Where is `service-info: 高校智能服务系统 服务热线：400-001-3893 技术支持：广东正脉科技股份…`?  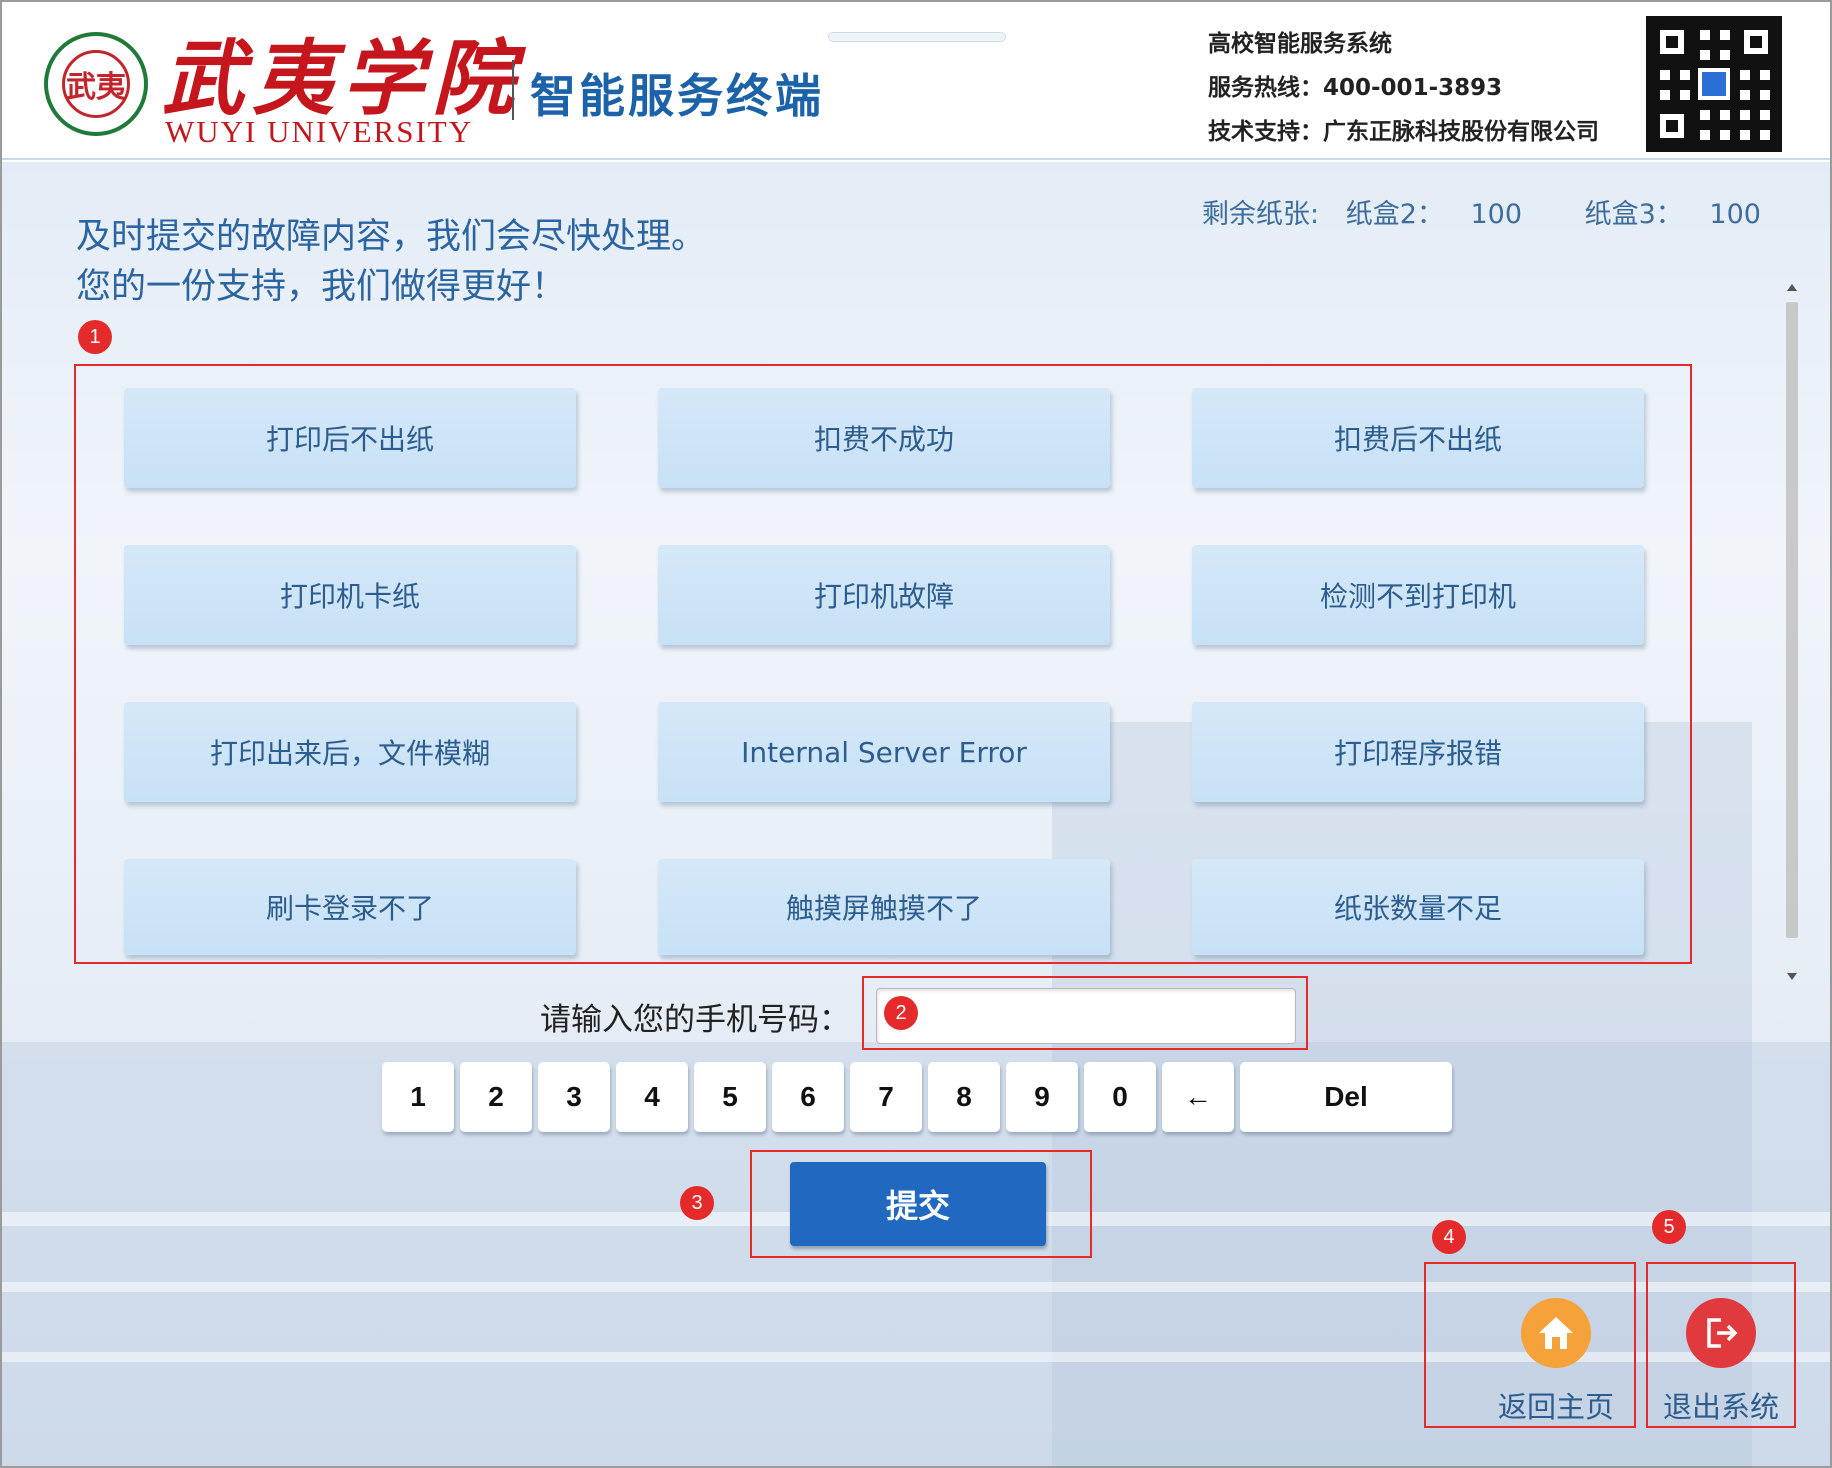 service-info: 高校智能服务系统 服务热线：400-001-3893 技术支持：广东正脉科技股份… is located at coordinates (1418, 88).